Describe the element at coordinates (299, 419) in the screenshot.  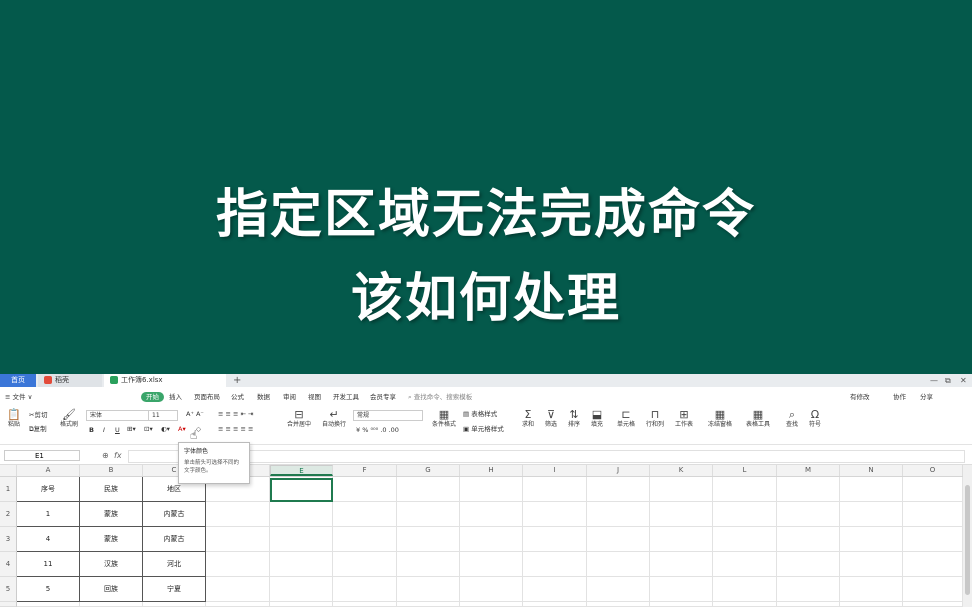
I see `merge-center-button: ⊟ 合并居中` at that location.